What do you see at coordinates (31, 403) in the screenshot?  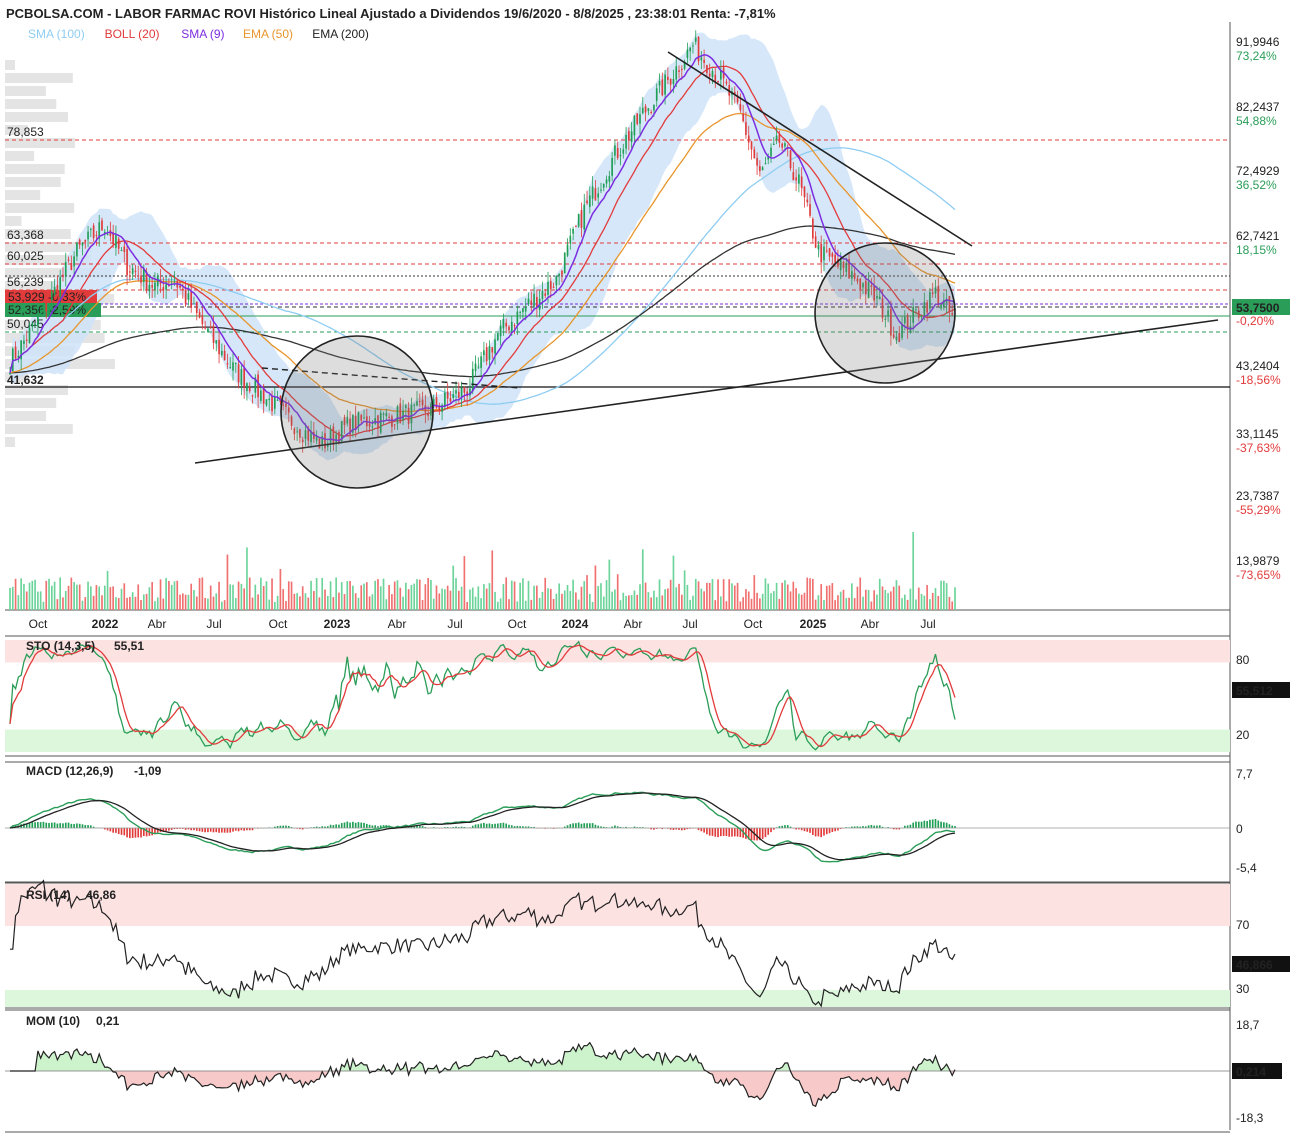 I see `volume-profile-bar` at bounding box center [31, 403].